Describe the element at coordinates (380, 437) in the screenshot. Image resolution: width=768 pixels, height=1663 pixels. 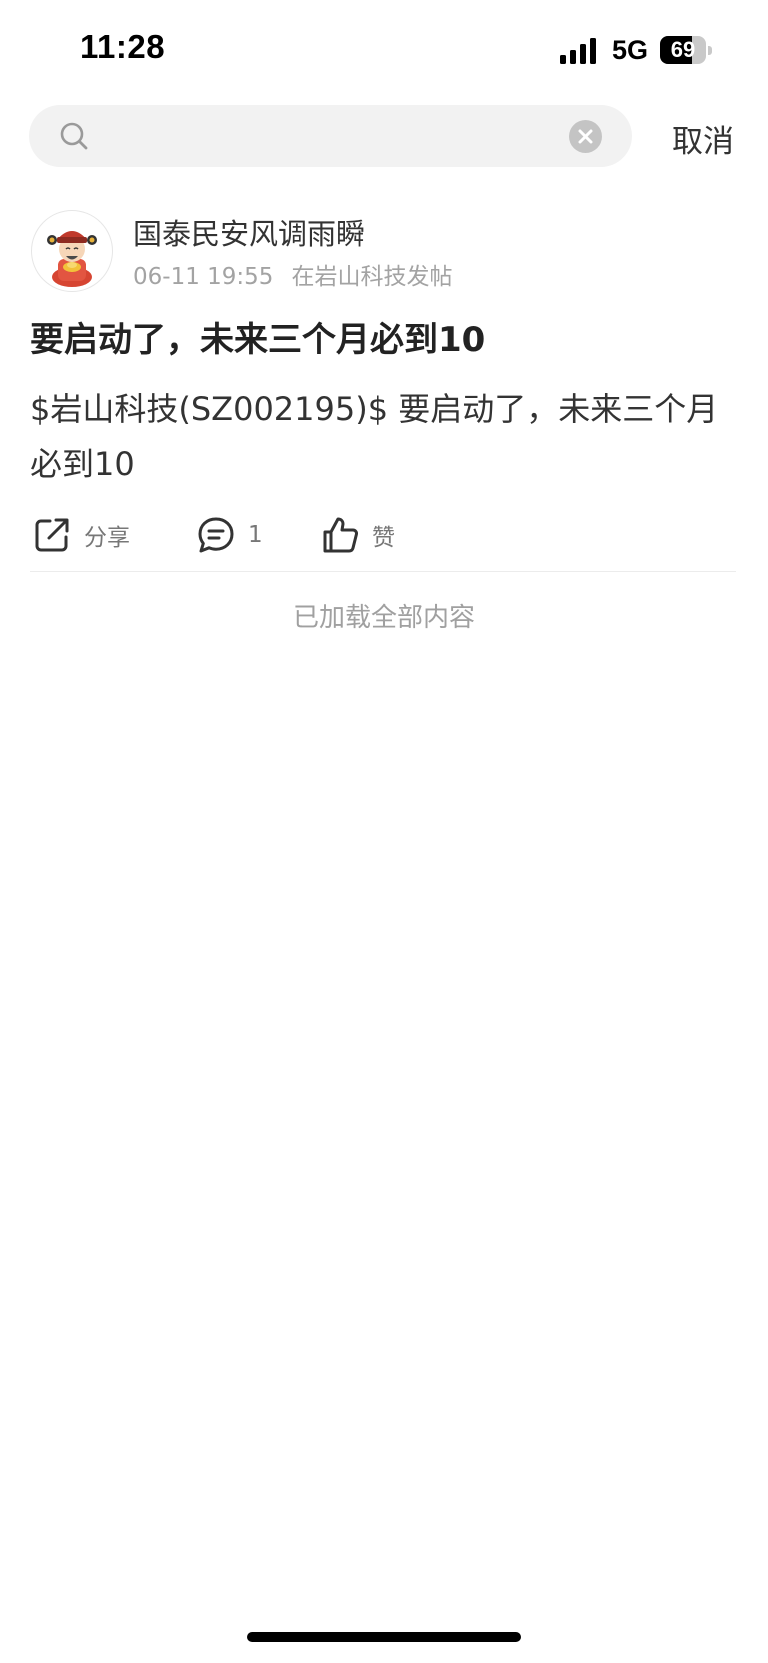
I see `post-body: $岩山科技(SZ002195)$ 要启动了，未来三个月必到10` at that location.